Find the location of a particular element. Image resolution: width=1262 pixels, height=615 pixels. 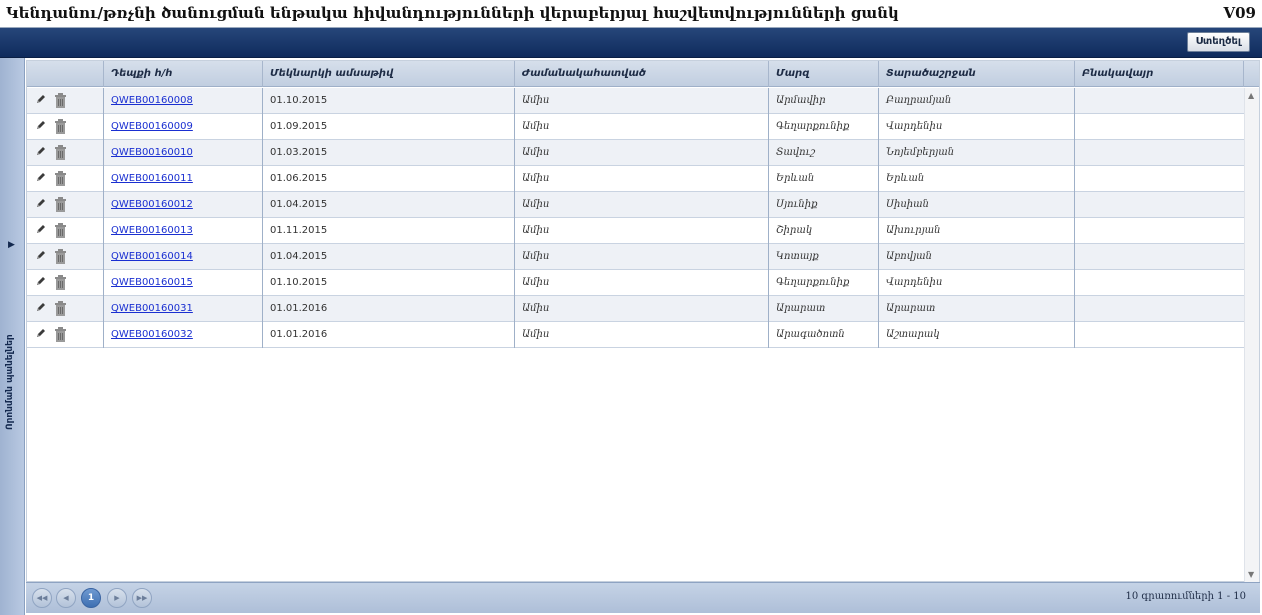

prev-page-icon: ◀ is located at coordinates (66, 598).